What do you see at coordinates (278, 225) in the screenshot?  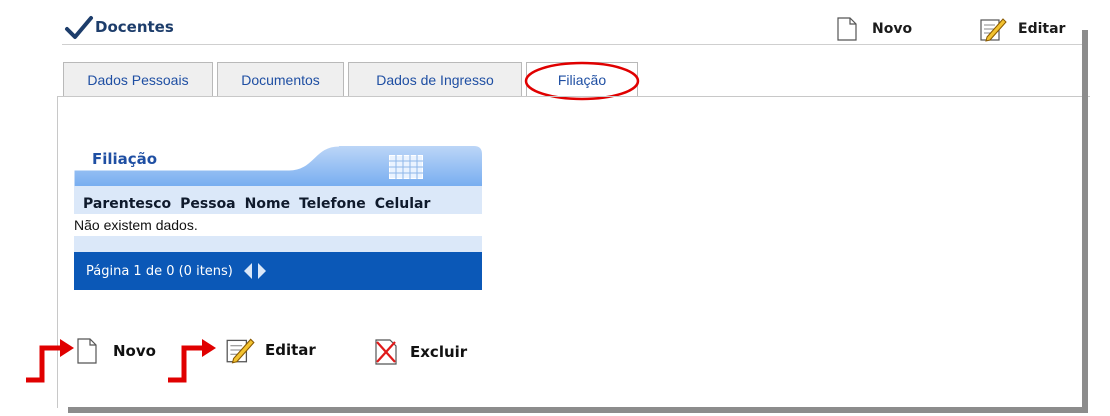 I see `grid-empty-message: Não existem dados.` at bounding box center [278, 225].